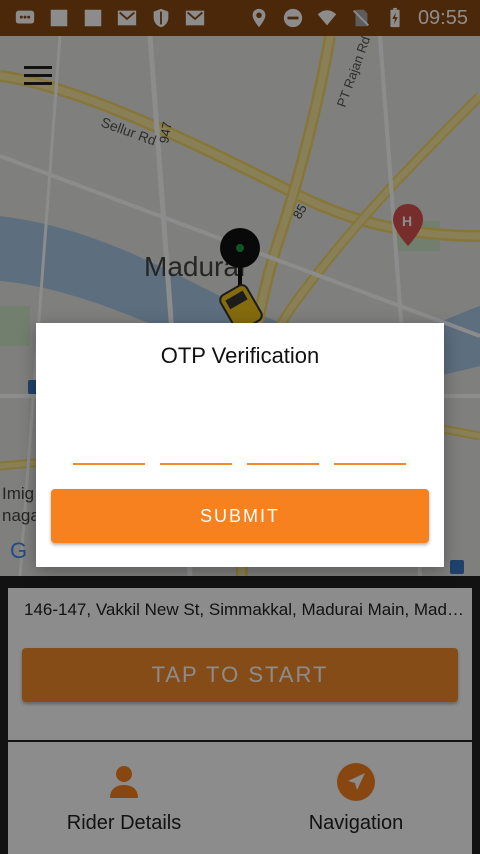 The width and height of the screenshot is (480, 854). What do you see at coordinates (240, 355) in the screenshot?
I see `dialog-title: OTP Verification` at bounding box center [240, 355].